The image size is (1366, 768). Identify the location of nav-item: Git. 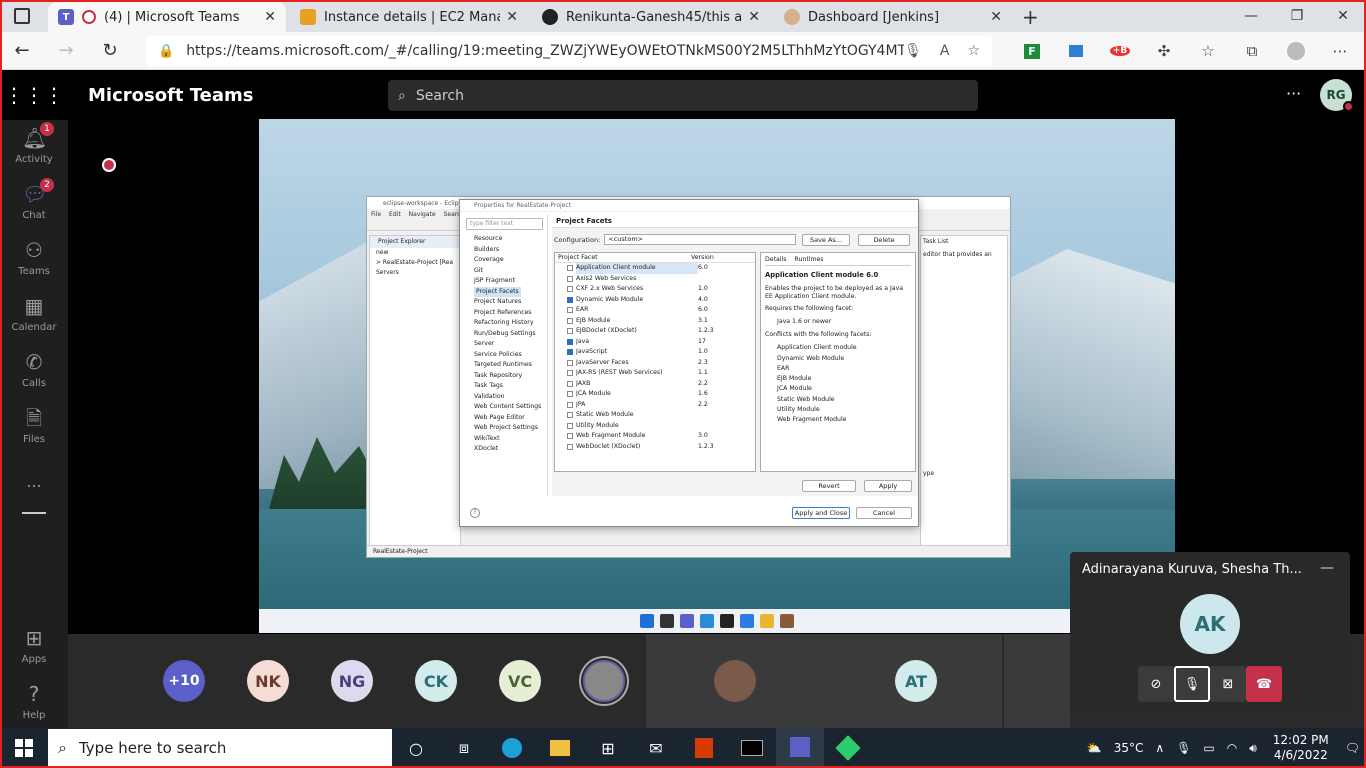
(510, 271).